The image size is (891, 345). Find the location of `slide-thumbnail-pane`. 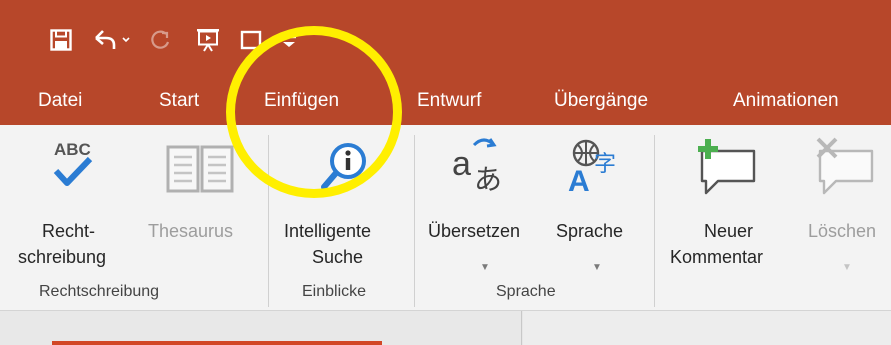

slide-thumbnail-pane is located at coordinates (261, 328).